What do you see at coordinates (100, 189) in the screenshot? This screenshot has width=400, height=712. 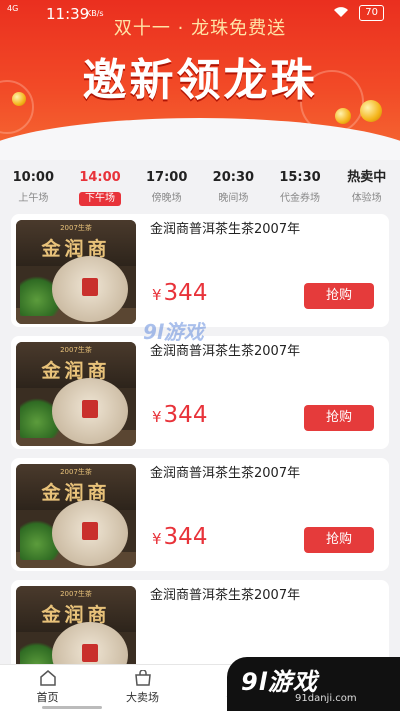 I see `session-tab-1400: 14:00 下午场` at bounding box center [100, 189].